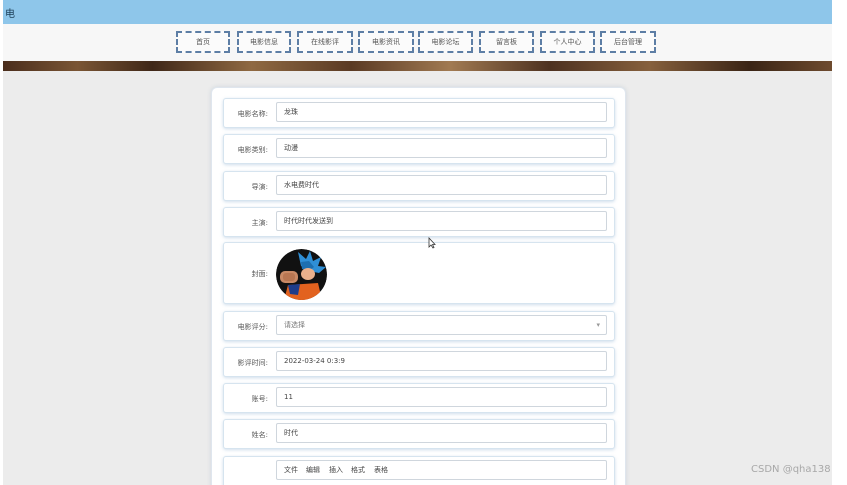  What do you see at coordinates (791, 469) in the screenshot?
I see `watermark: CSDN @qha138` at bounding box center [791, 469].